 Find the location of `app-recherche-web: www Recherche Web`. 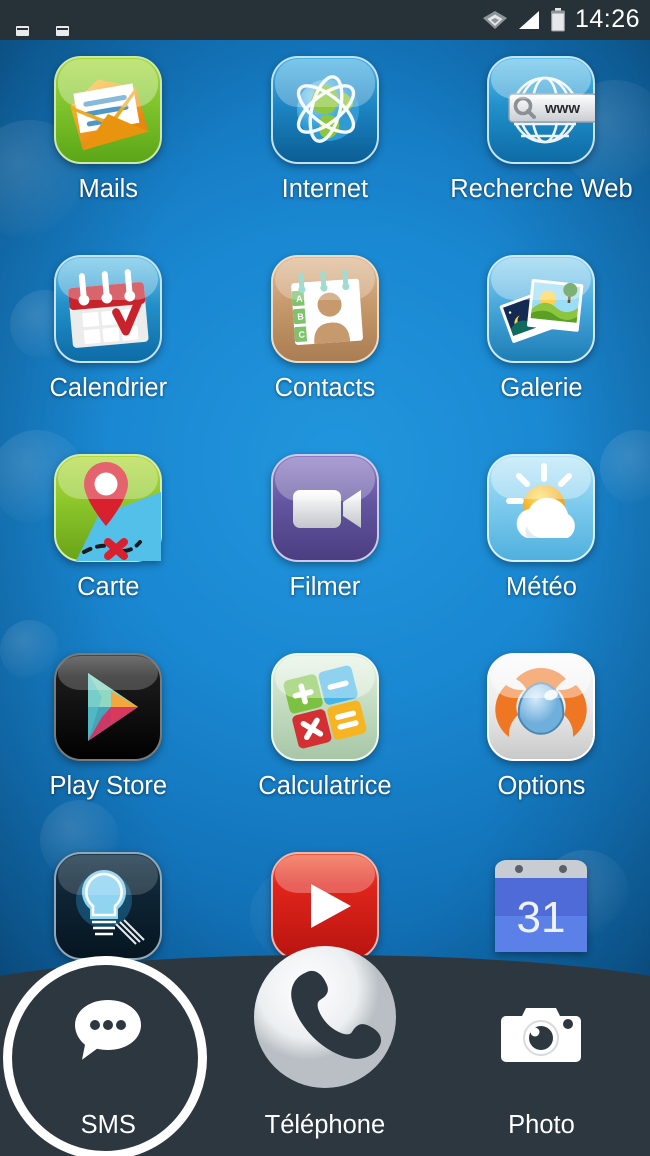

app-recherche-web: www Recherche Web is located at coordinates (541, 139).